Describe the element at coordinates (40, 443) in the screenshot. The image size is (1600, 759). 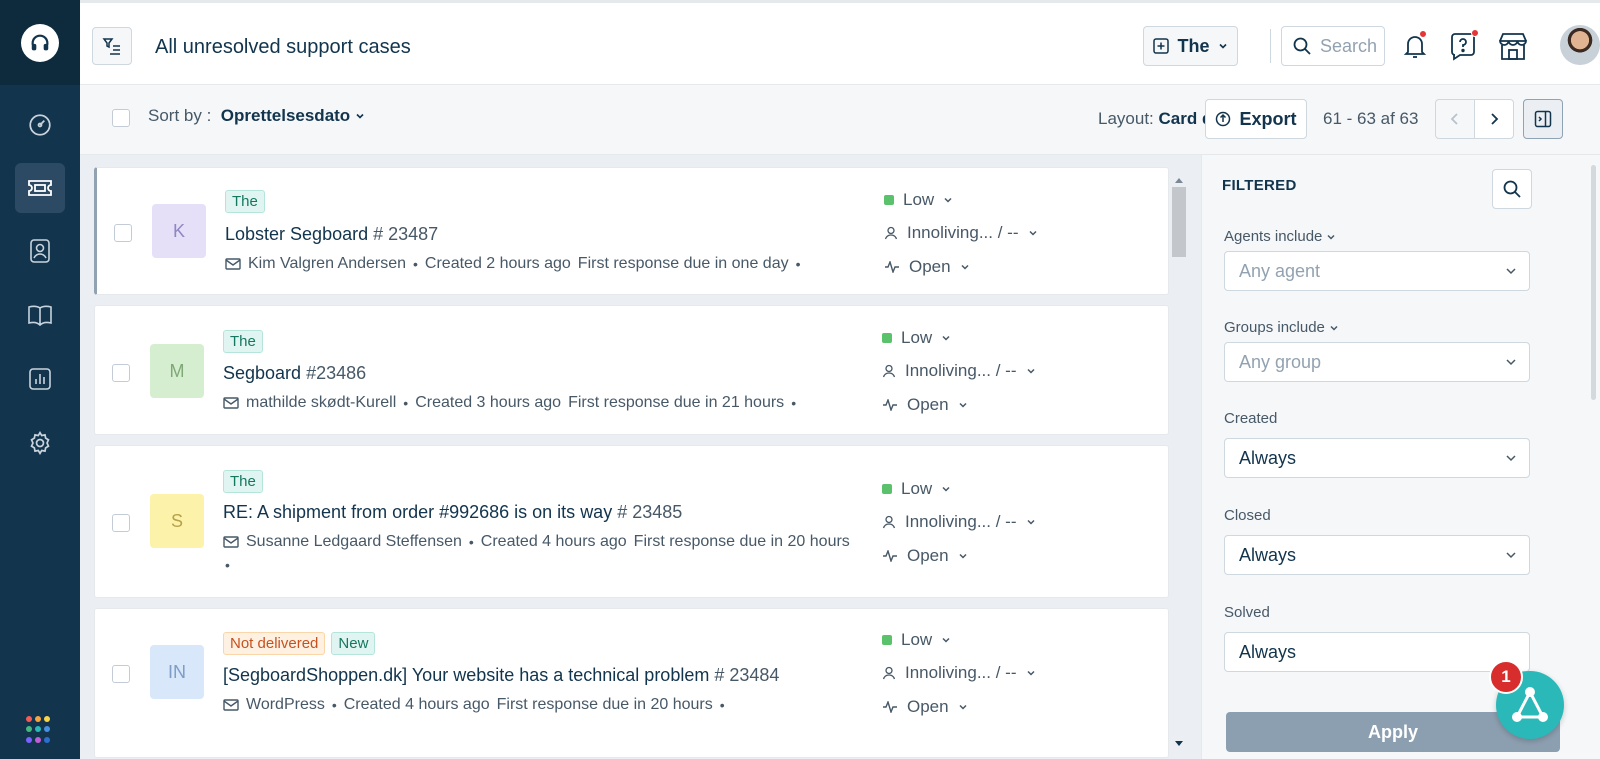
I see `settings-gear-icon` at that location.